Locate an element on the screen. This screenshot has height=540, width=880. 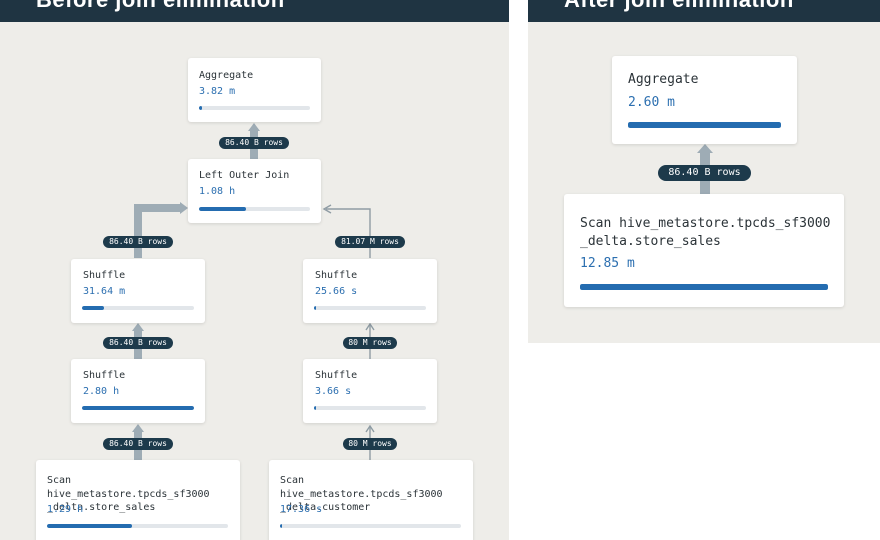
node-shuffle-left-bottom-value: 2.80 h is located at coordinates (101, 391).